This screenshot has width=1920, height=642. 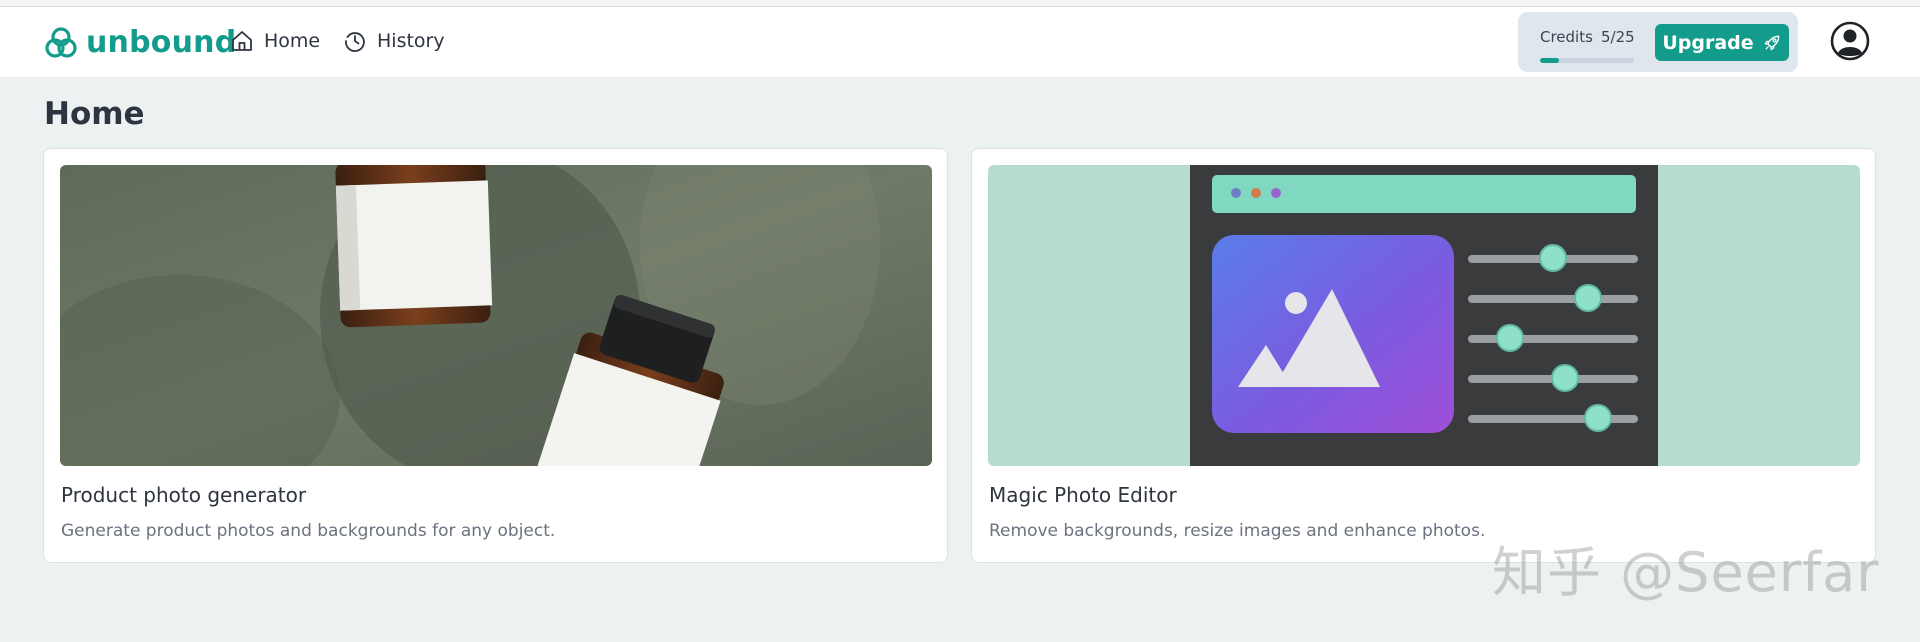 I want to click on credits-value: 5/25, so click(x=1618, y=37).